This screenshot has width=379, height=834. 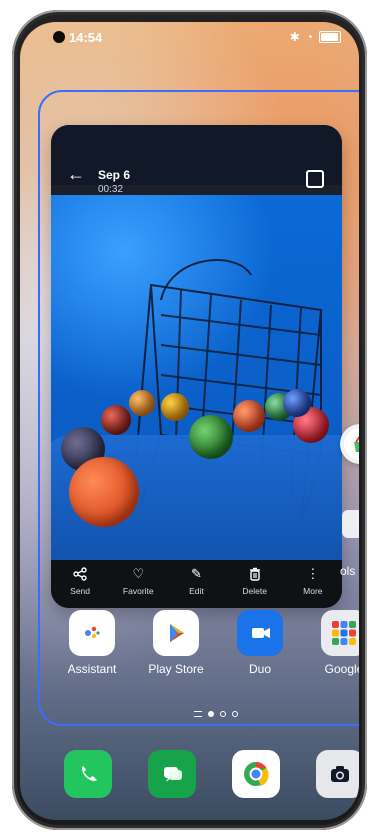 I want to click on photo-date: Sep 6, so click(x=114, y=175).